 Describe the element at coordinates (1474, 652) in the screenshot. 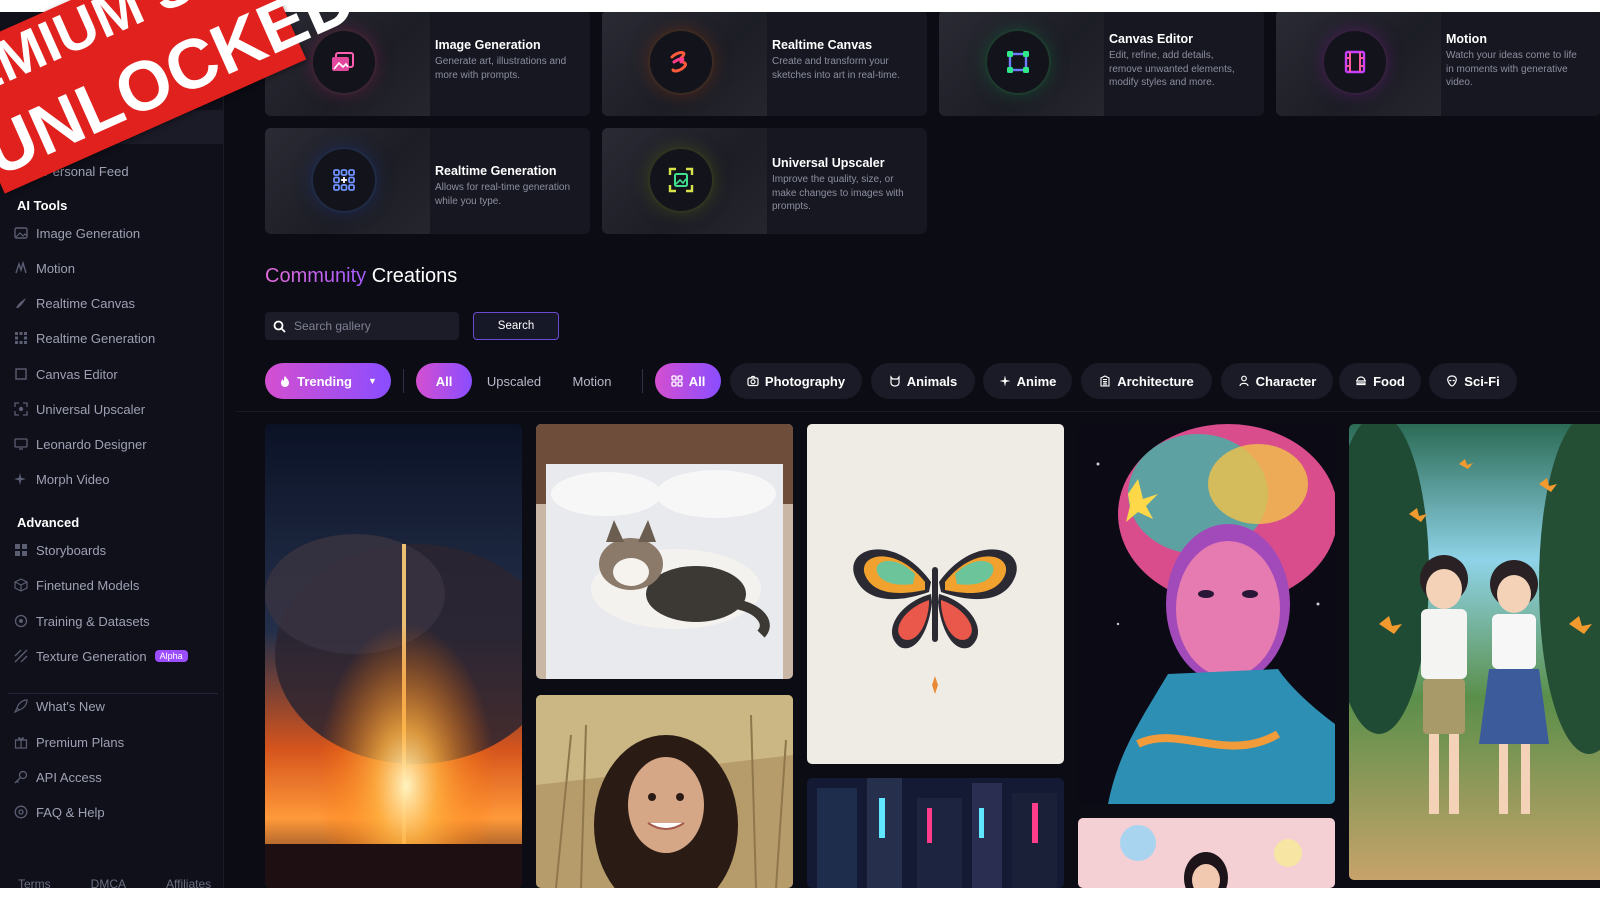

I see `gallery-image-anime-kids-forest` at that location.